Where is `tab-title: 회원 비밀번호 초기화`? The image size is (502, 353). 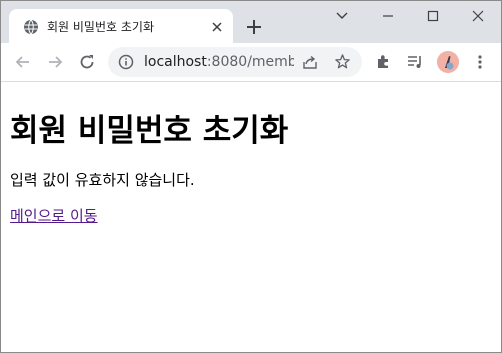 tab-title: 회원 비밀번호 초기화 is located at coordinates (100, 27).